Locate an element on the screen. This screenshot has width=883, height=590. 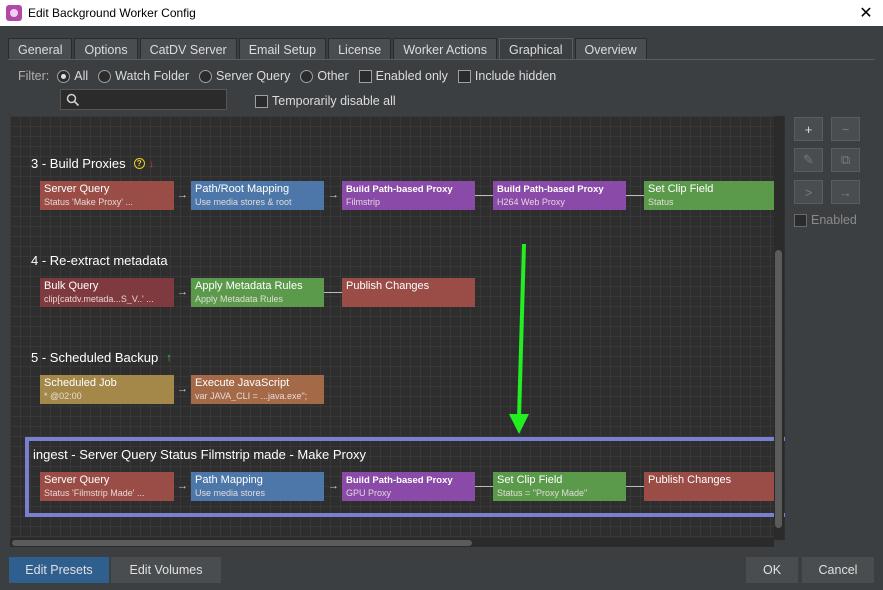
enabled-checkbox: Enabled is located at coordinates (825, 220).